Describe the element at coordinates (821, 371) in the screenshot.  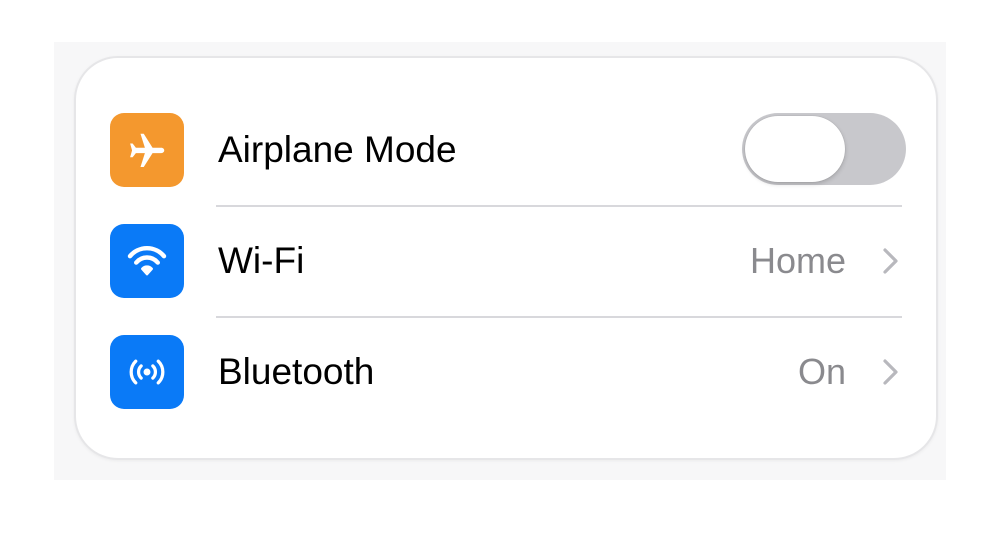
I see `bluetooth-status-value: On` at that location.